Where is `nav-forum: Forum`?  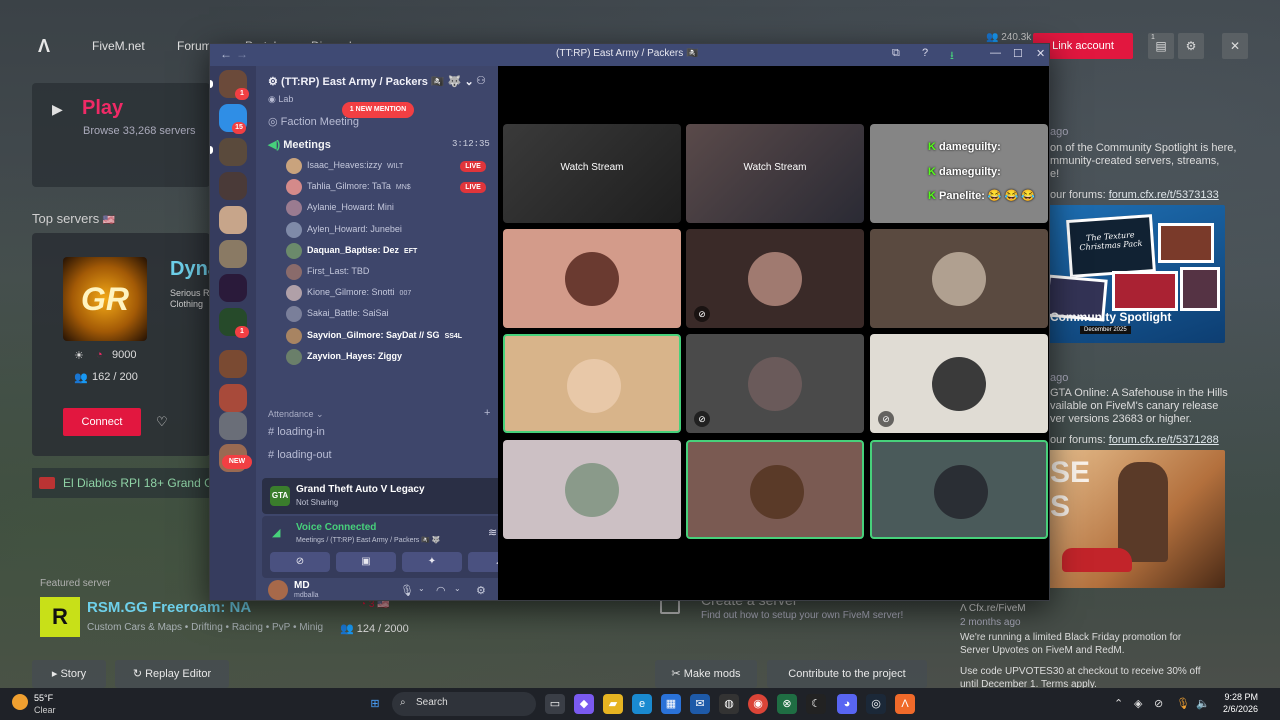 nav-forum: Forum is located at coordinates (194, 46).